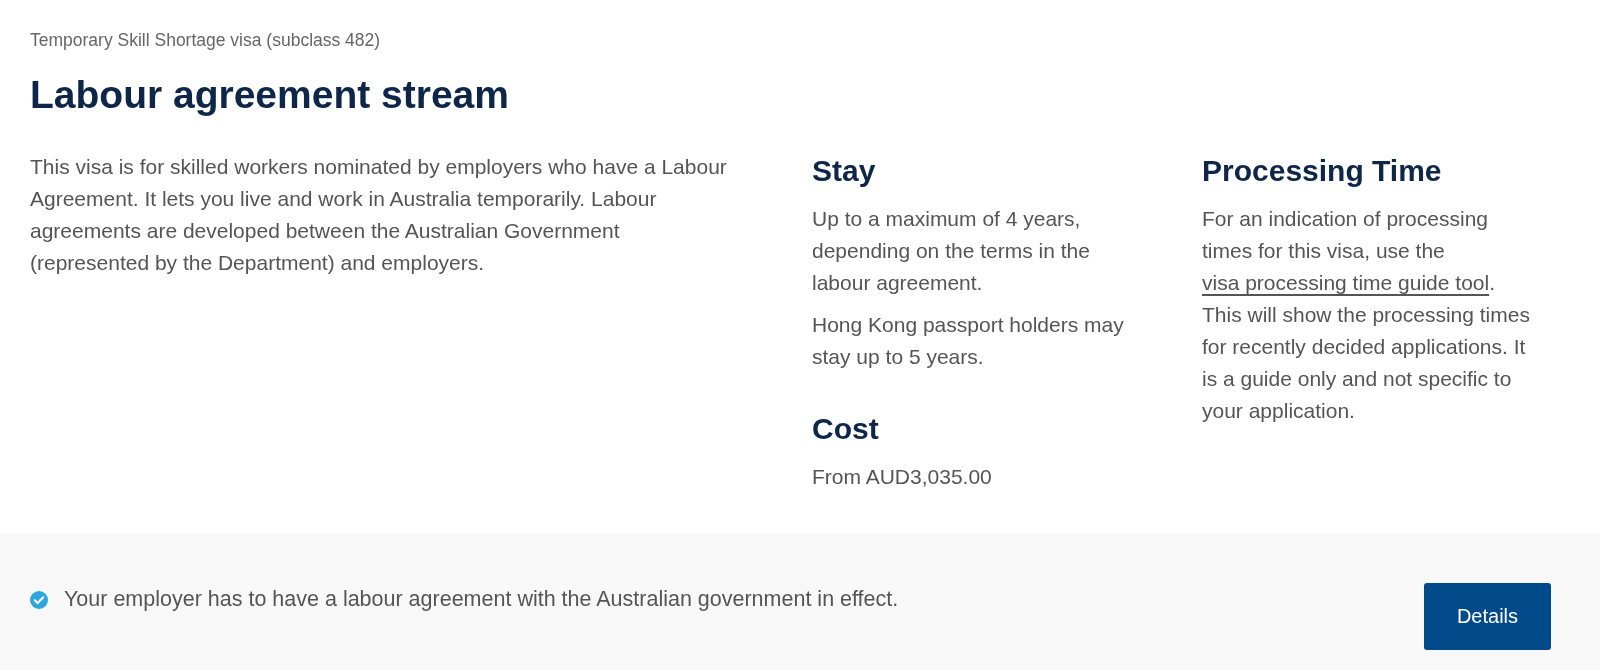 Image resolution: width=1600 pixels, height=670 pixels. What do you see at coordinates (1322, 171) in the screenshot?
I see `processing-time-heading: Processing Time` at bounding box center [1322, 171].